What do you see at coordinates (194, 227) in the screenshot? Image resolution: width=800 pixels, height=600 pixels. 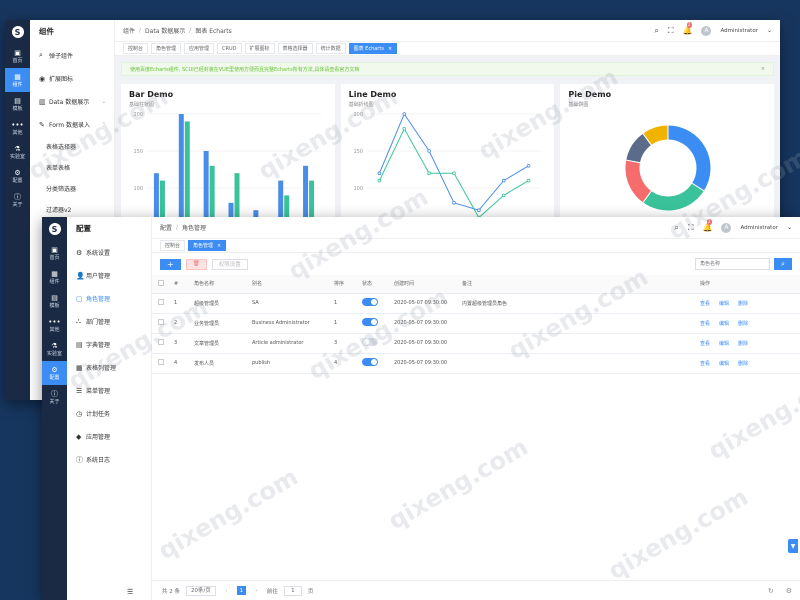 I see `breadcrumb-item: 角色管理` at bounding box center [194, 227].